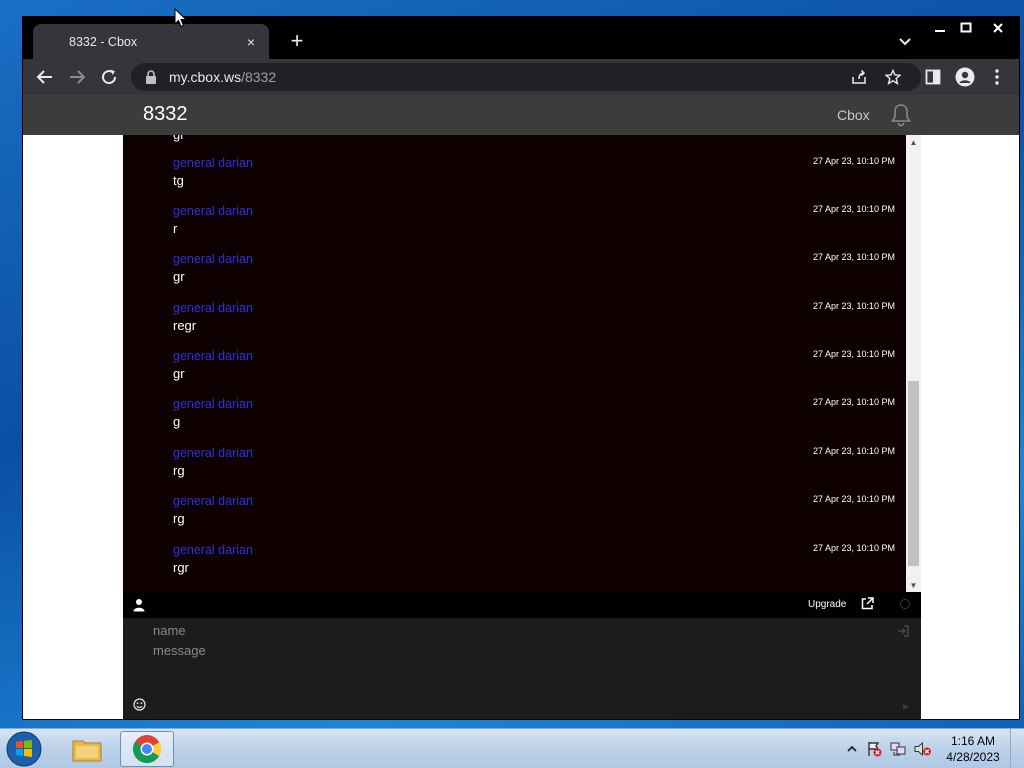 This screenshot has width=1024, height=768. What do you see at coordinates (259, 77) in the screenshot?
I see `url-path: /8332` at bounding box center [259, 77].